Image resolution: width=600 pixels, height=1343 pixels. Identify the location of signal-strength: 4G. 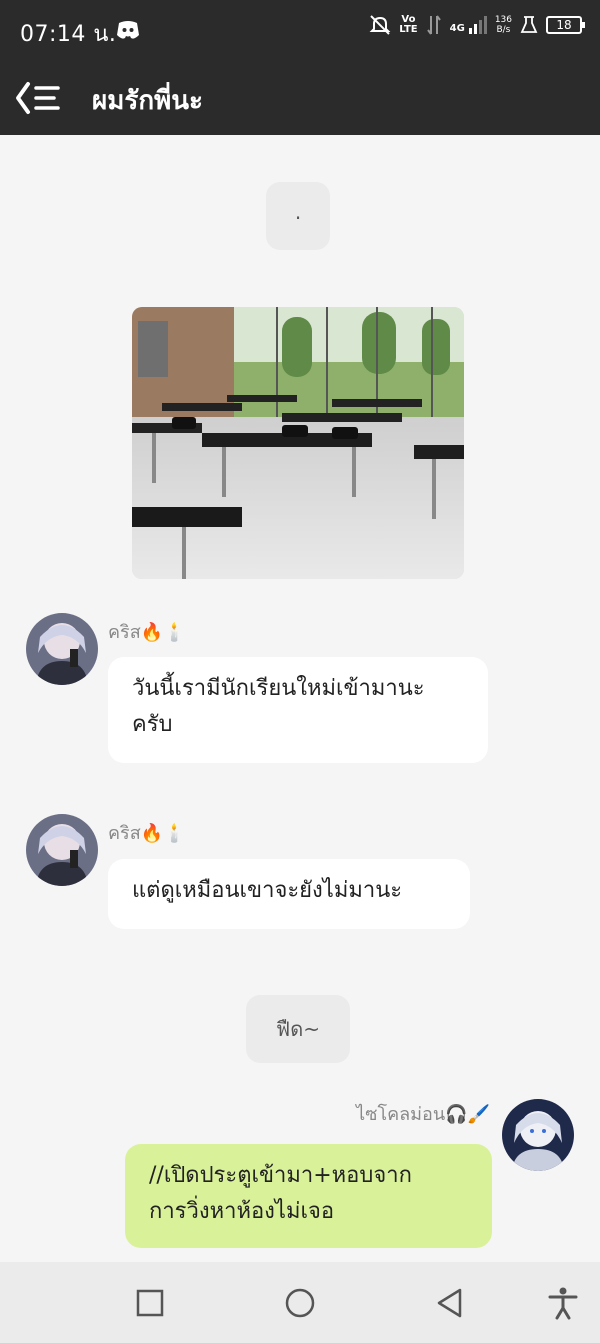
(468, 25).